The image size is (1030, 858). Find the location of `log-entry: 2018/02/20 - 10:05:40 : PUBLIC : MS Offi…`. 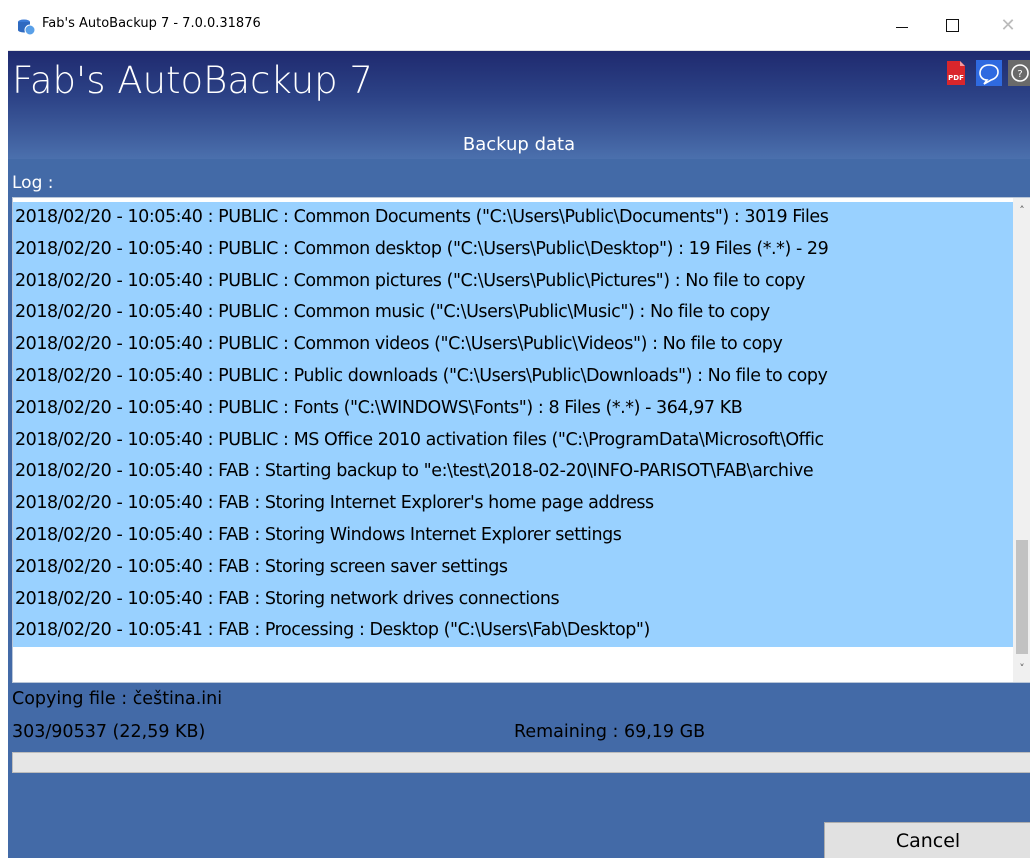

log-entry: 2018/02/20 - 10:05:40 : PUBLIC : MS Offi… is located at coordinates (513, 440).